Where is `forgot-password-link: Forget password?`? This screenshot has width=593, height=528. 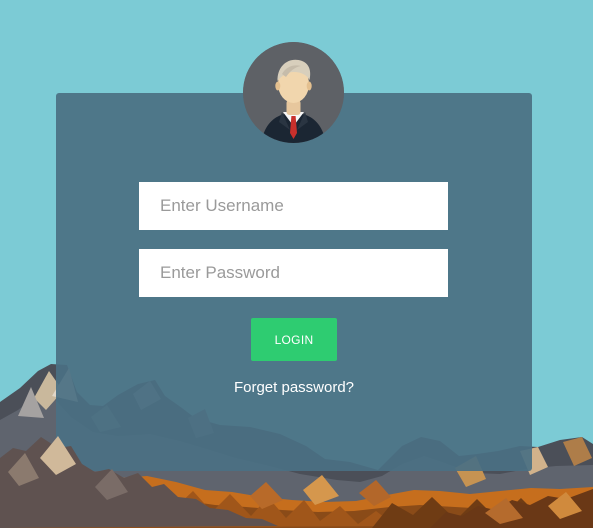 forgot-password-link: Forget password? is located at coordinates (294, 387).